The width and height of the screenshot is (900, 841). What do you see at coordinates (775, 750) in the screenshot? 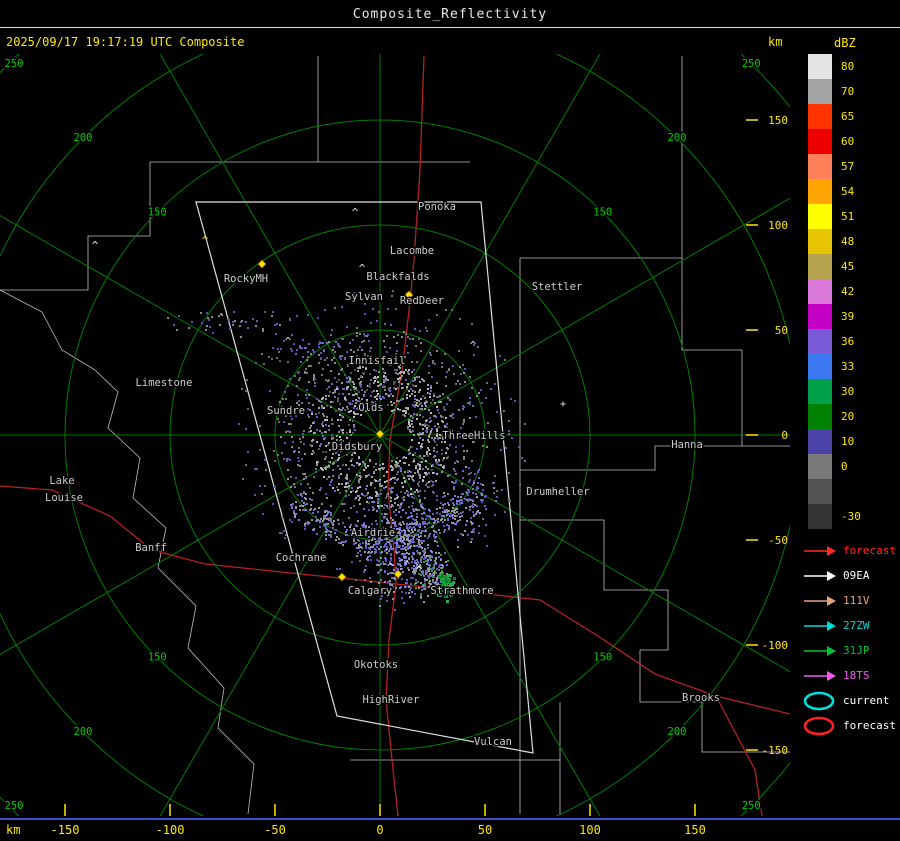
I see `right-axis-tick-label: -150` at bounding box center [775, 750].